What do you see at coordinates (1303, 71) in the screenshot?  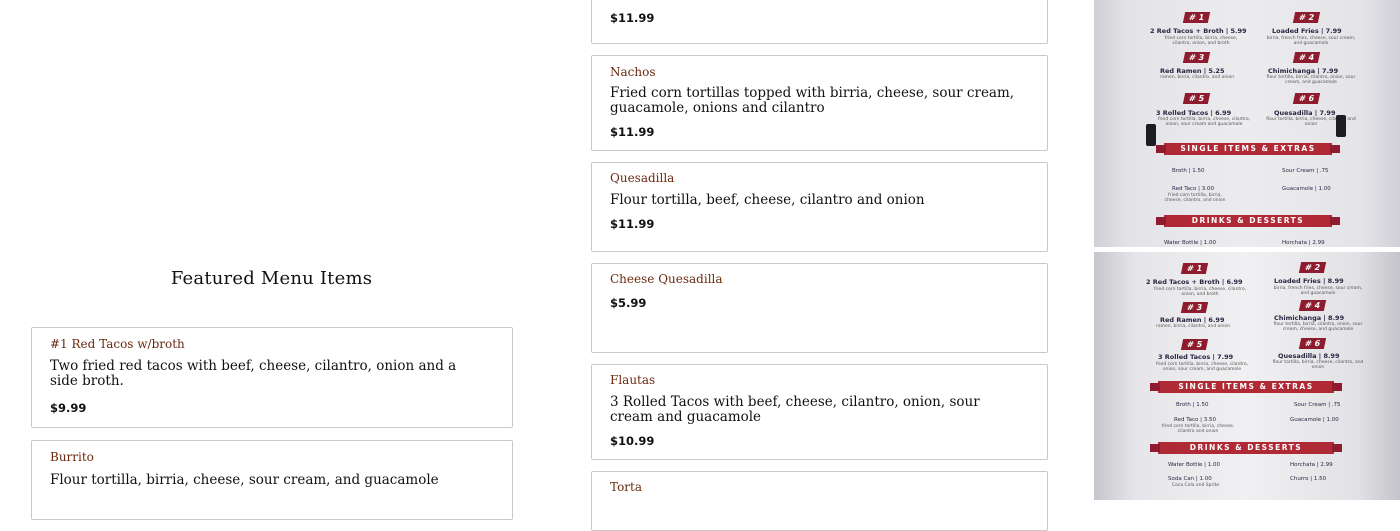 I see `menu-photo-item: Chimichanga | 7.99` at bounding box center [1303, 71].